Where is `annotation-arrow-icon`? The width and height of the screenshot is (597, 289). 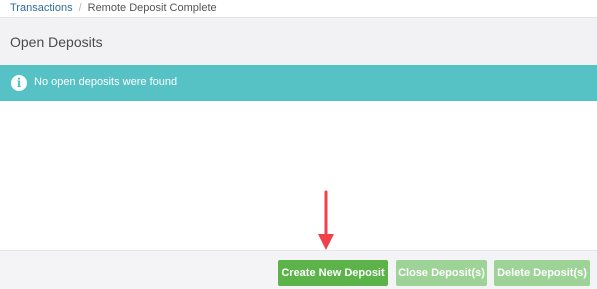 annotation-arrow-icon is located at coordinates (326, 220).